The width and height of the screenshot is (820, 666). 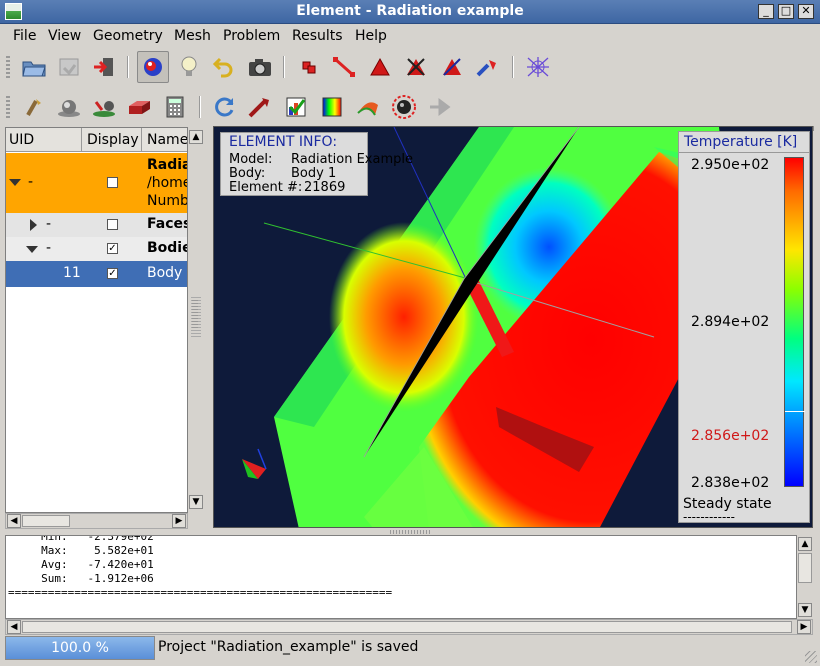 What do you see at coordinates (344, 67) in the screenshot?
I see `edge-icon` at bounding box center [344, 67].